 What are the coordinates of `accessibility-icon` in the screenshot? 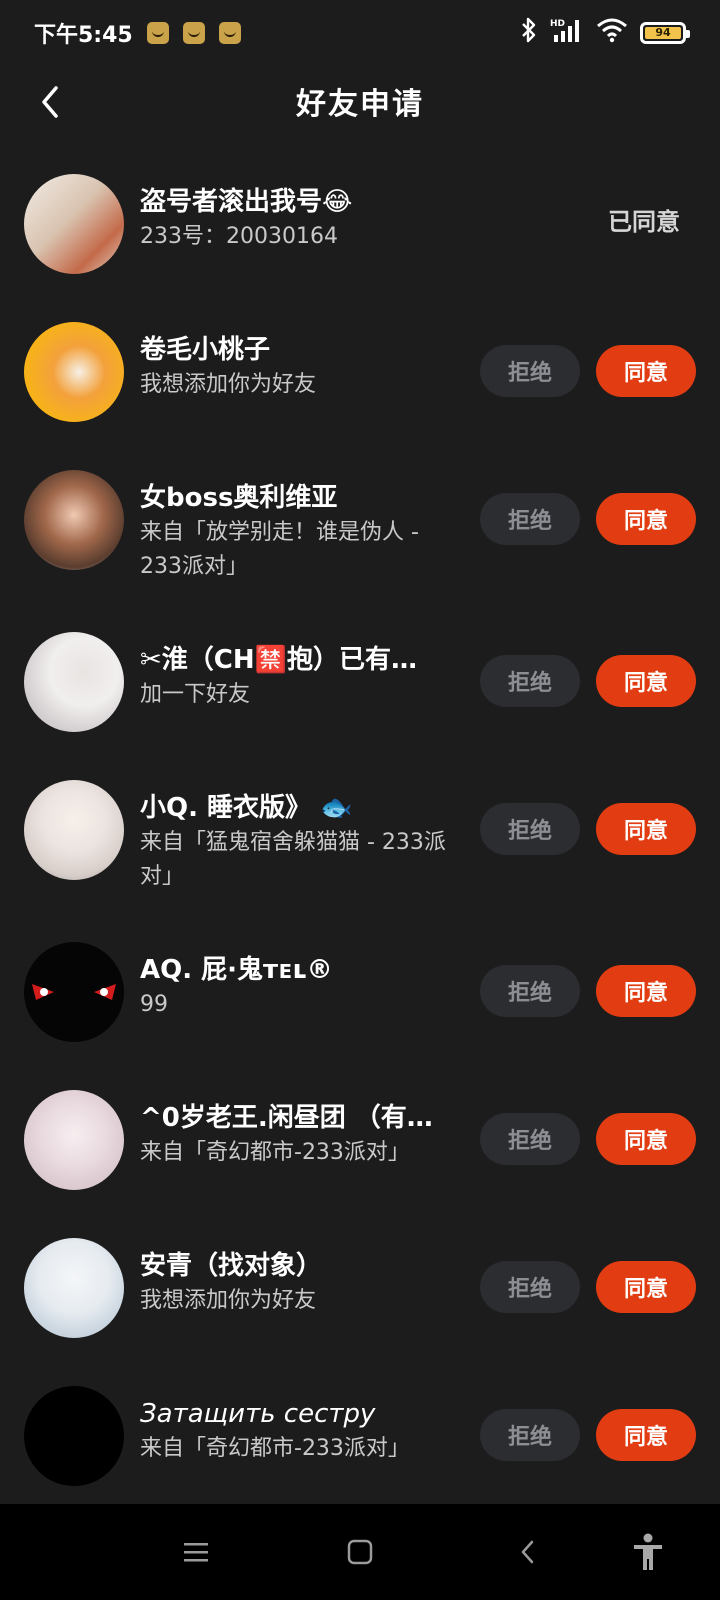 It's located at (648, 1551).